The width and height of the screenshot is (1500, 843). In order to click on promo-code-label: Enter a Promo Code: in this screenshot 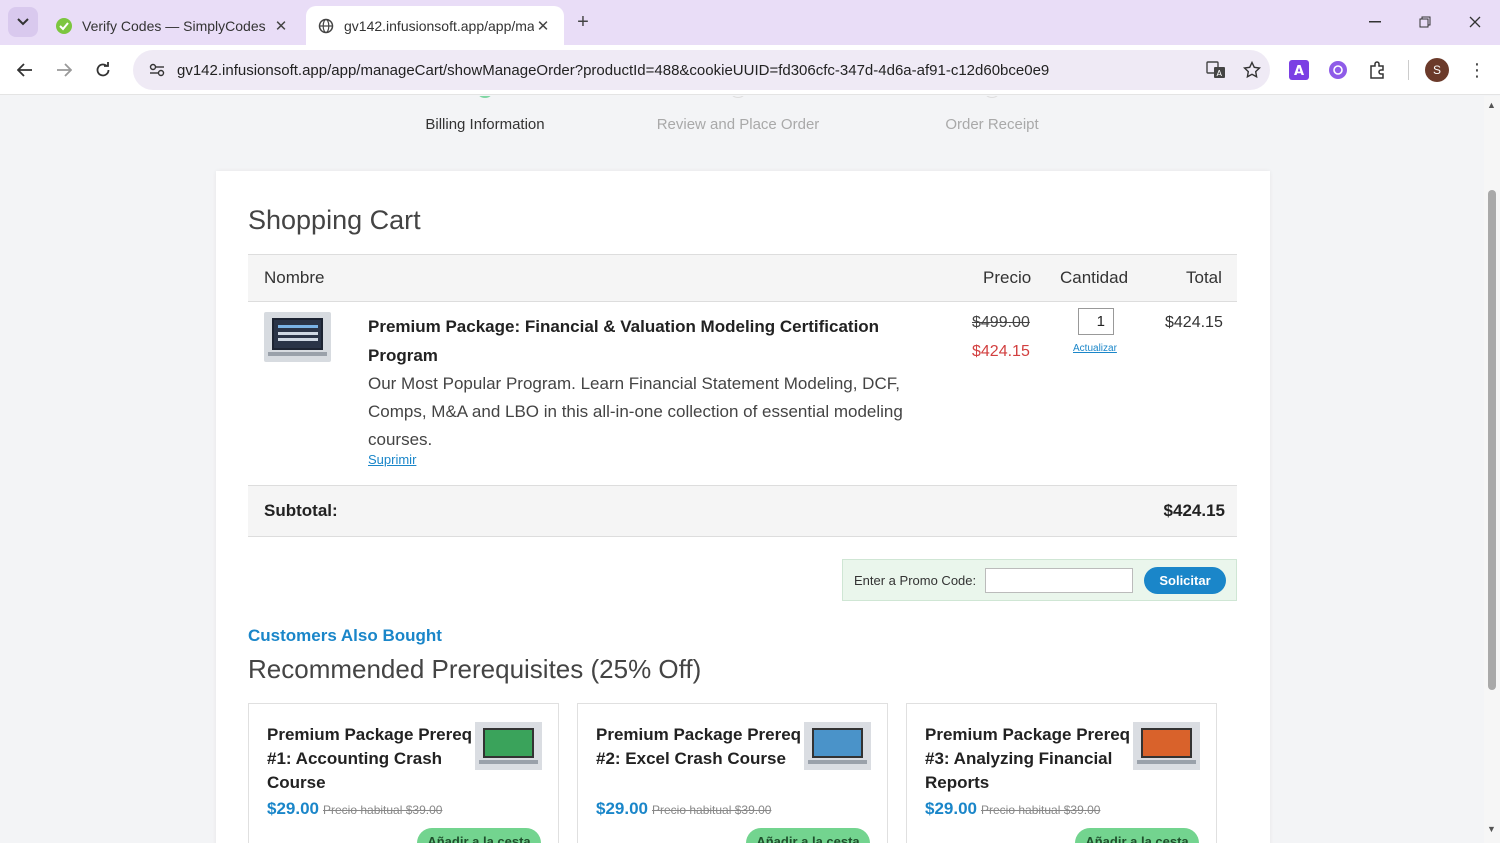, I will do `click(915, 580)`.